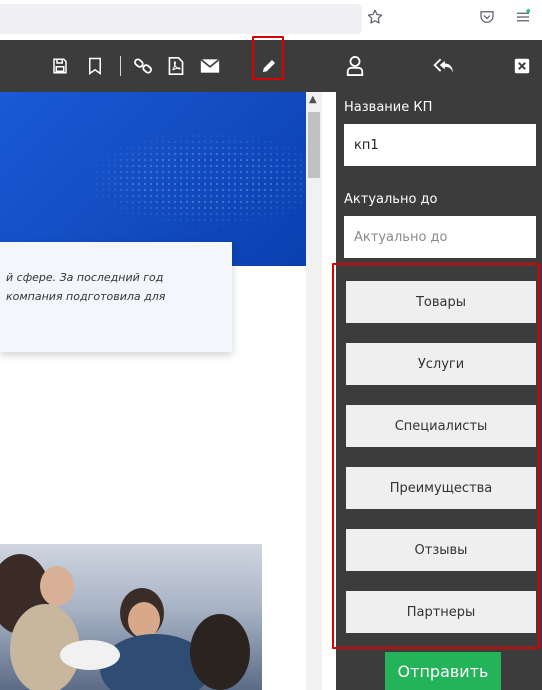 The width and height of the screenshot is (542, 690). Describe the element at coordinates (487, 19) in the screenshot. I see `pocket-icon` at that location.